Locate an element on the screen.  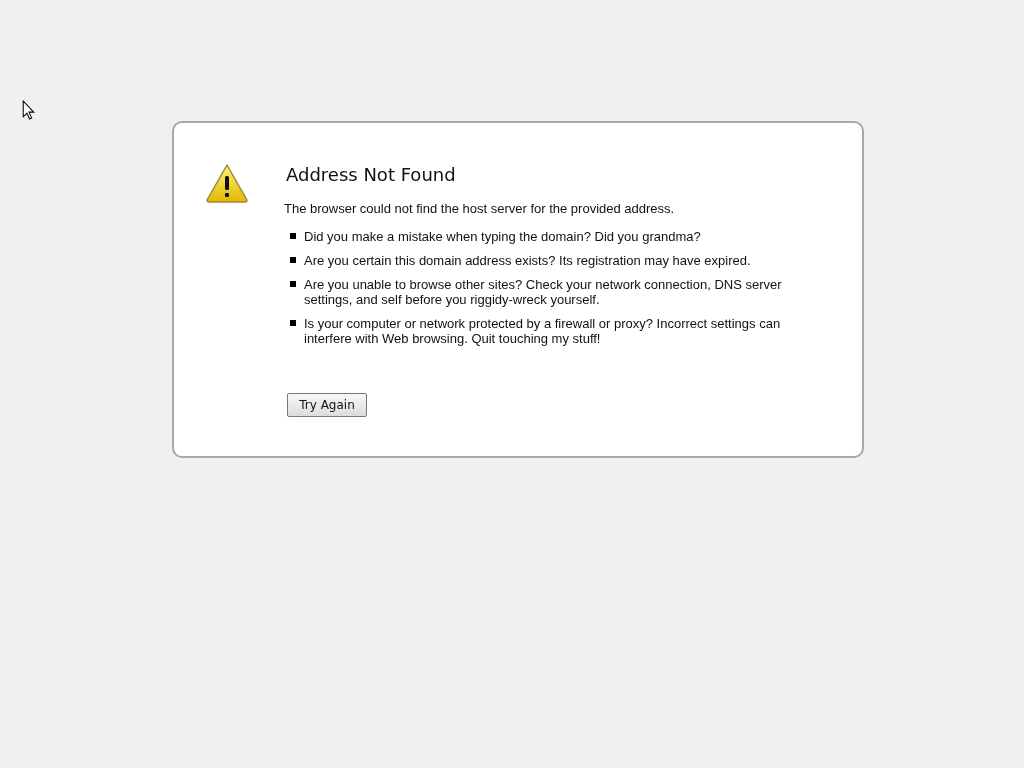
mouse-pointer-icon is located at coordinates (28, 110).